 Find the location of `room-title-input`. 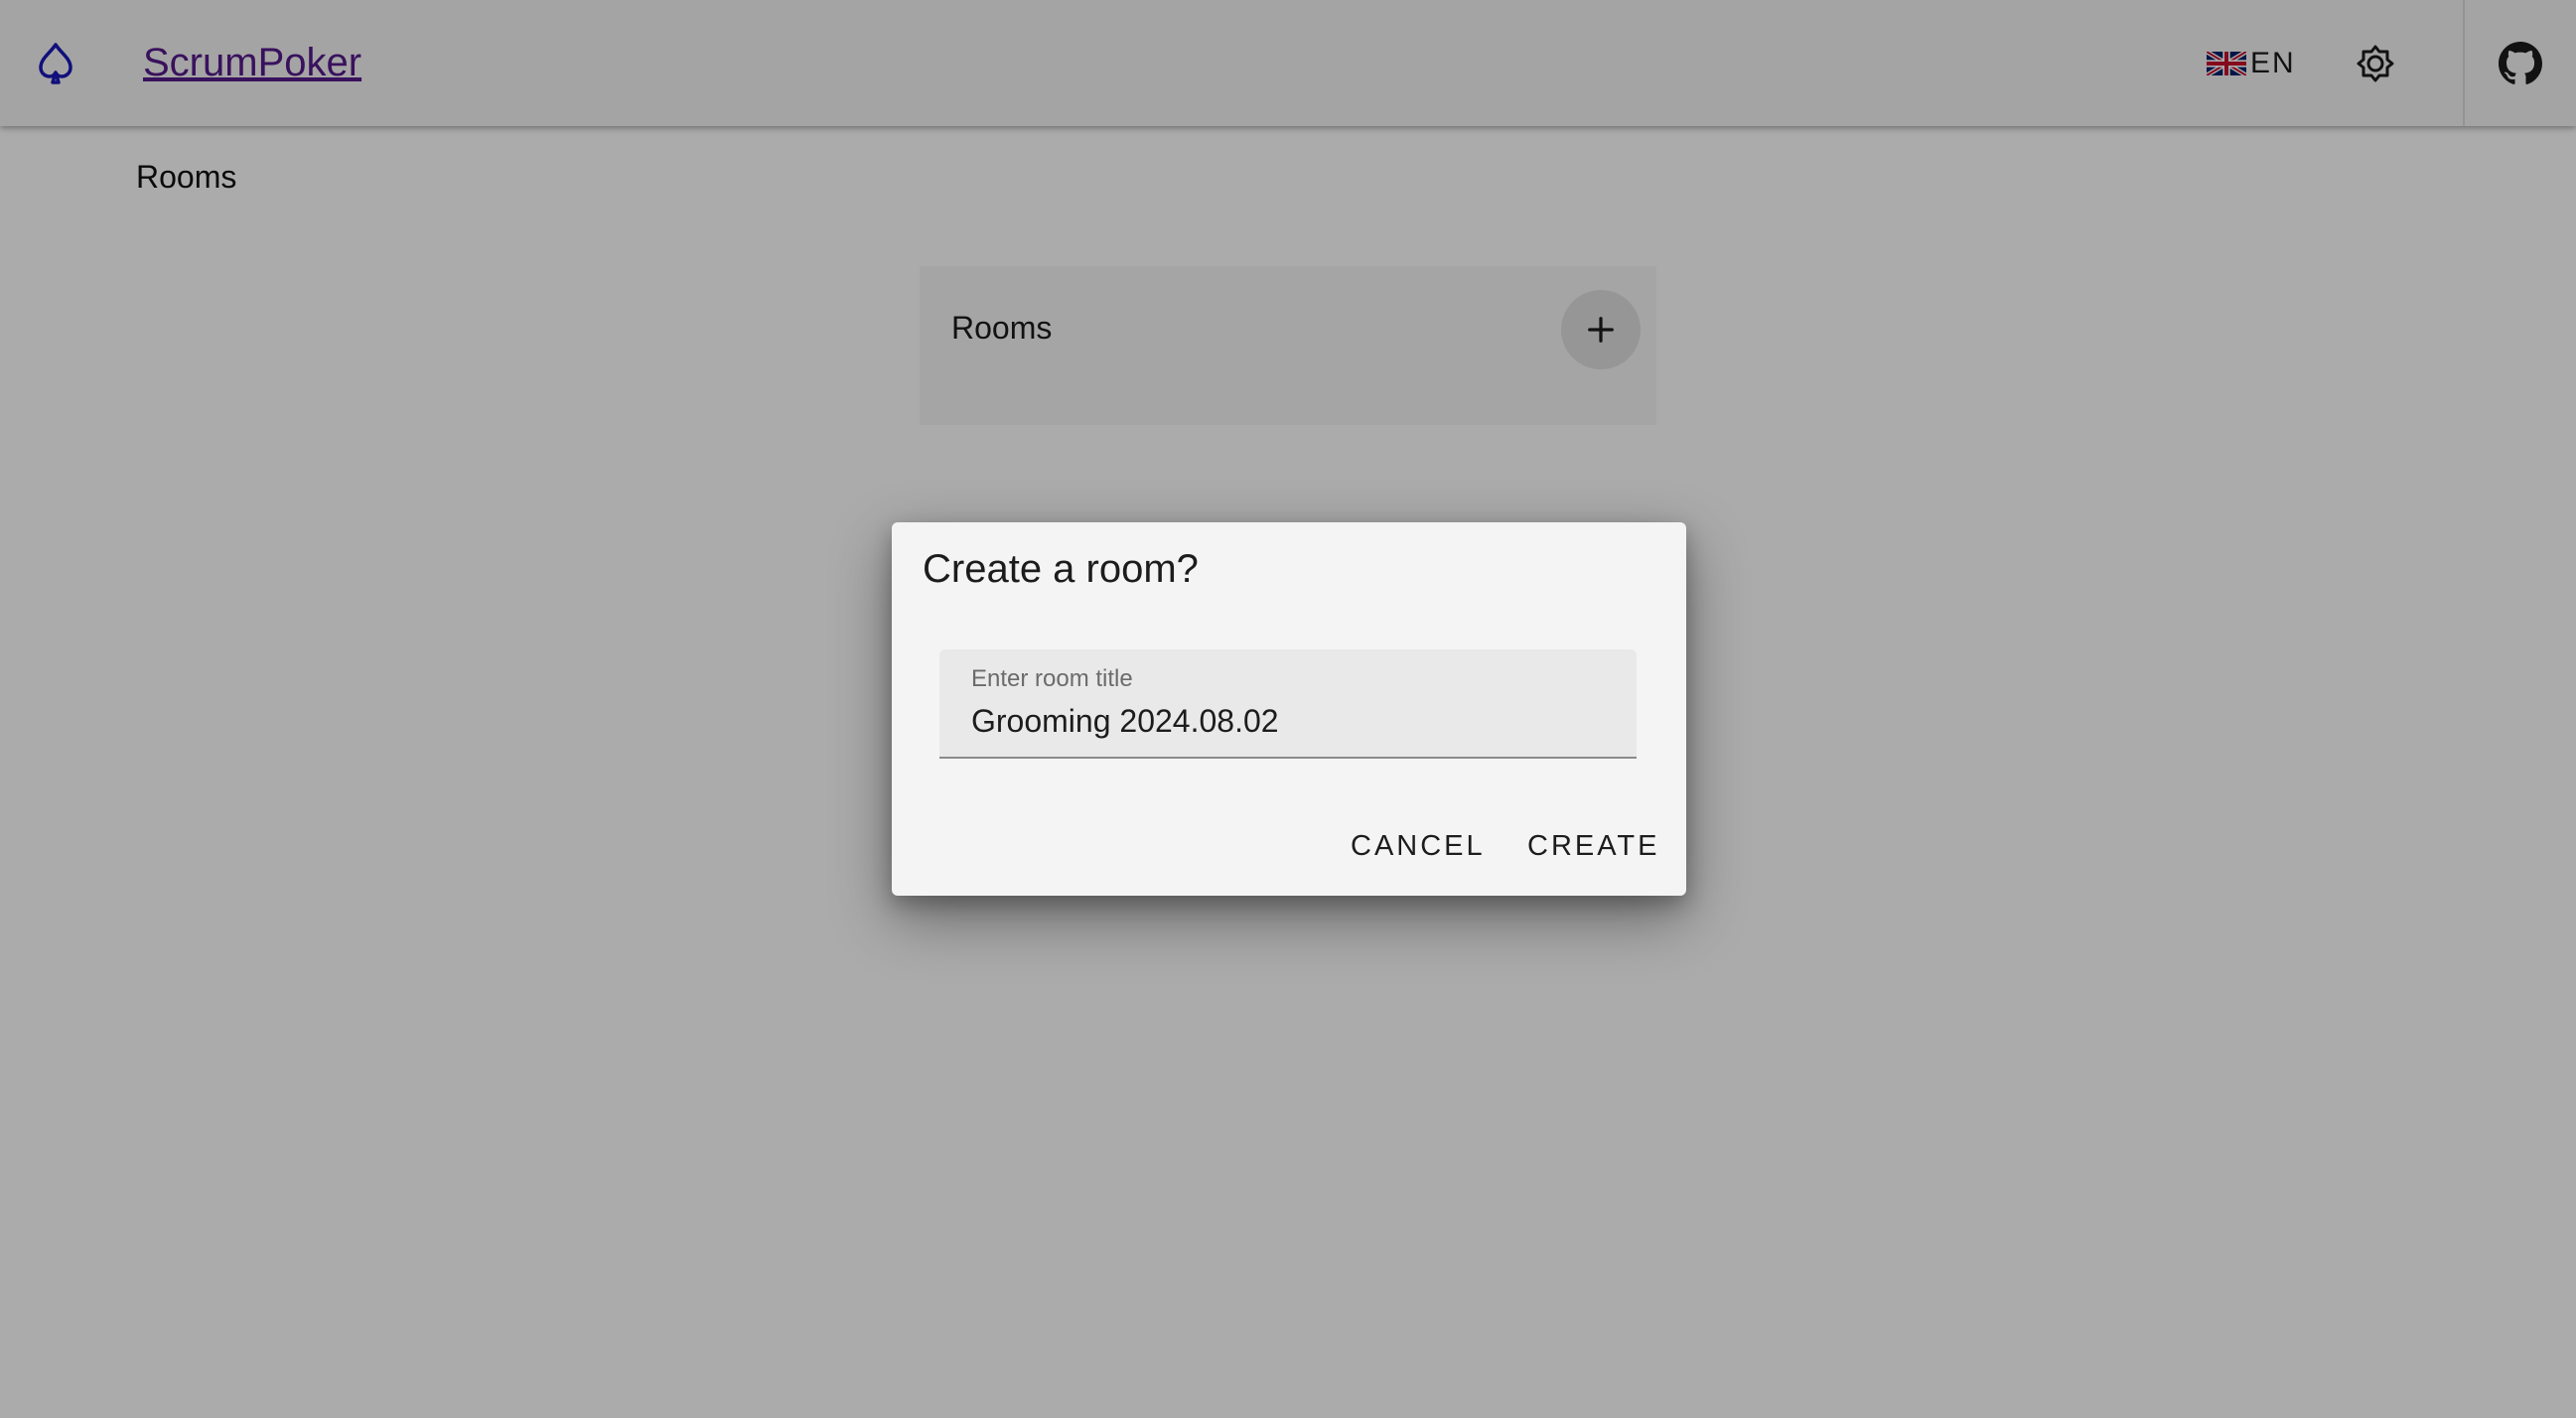

room-title-input is located at coordinates (1289, 721).